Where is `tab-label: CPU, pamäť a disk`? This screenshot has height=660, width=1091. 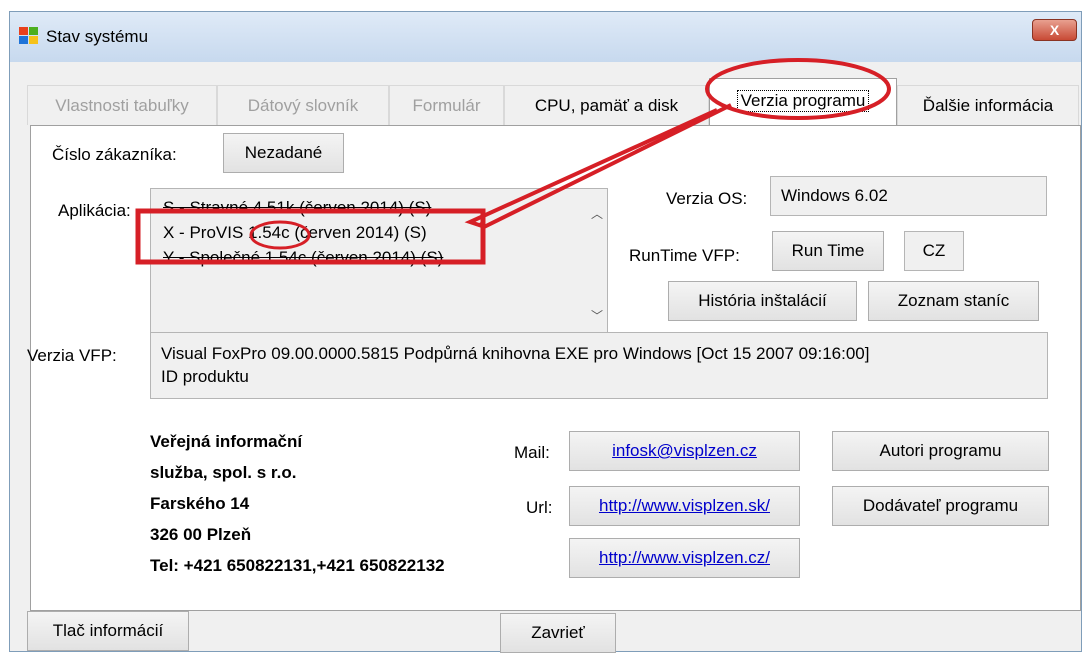 tab-label: CPU, pamäť a disk is located at coordinates (606, 105).